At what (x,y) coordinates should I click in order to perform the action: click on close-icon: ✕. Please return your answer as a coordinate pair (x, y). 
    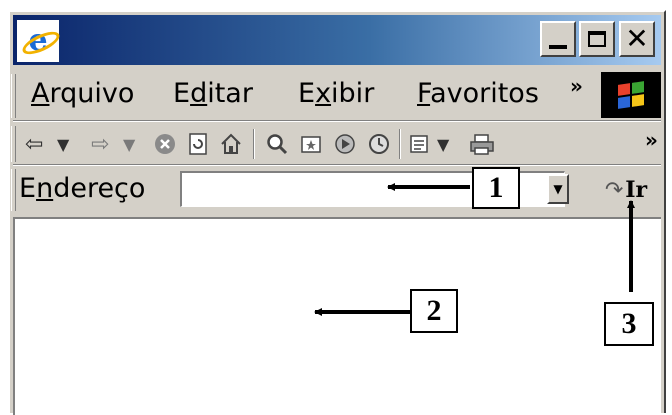
    Looking at the image, I should click on (637, 38).